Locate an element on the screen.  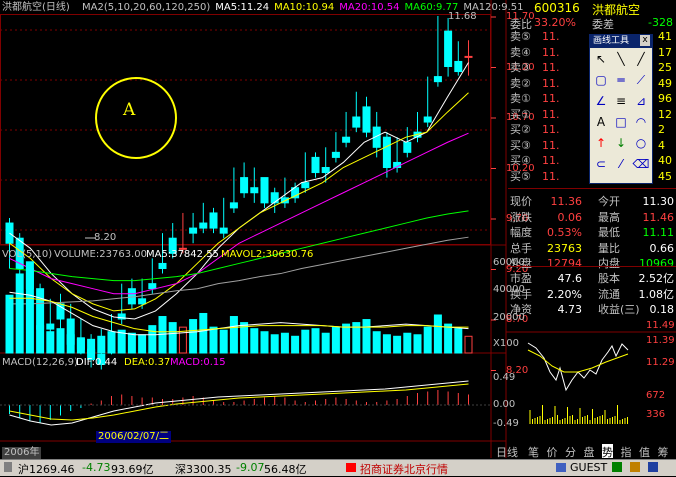
toolbox-titlebar: 画线工具 x is located at coordinates (621, 41).